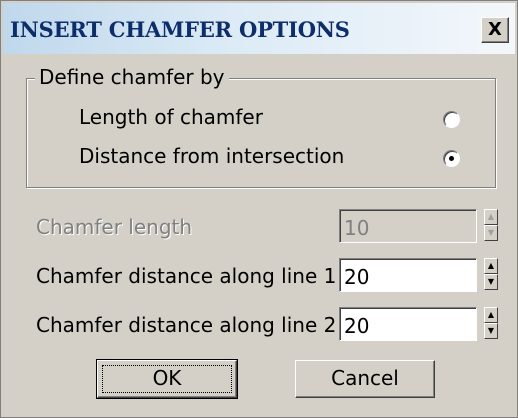  Describe the element at coordinates (180, 29) in the screenshot. I see `dialog-title: INSERT CHAMFER OPTIONS` at that location.